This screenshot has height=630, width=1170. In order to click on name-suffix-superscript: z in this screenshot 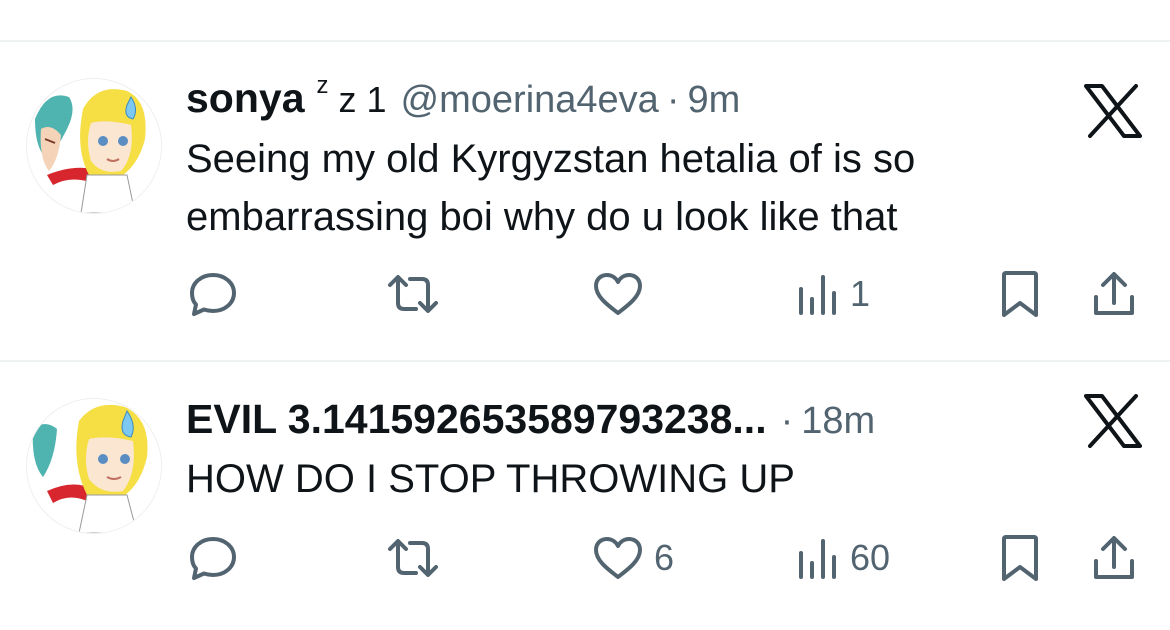, I will do `click(322, 85)`.